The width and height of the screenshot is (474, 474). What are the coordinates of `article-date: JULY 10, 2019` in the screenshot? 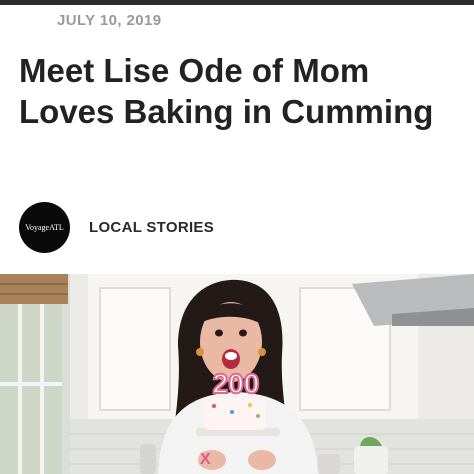 It's located at (109, 20).